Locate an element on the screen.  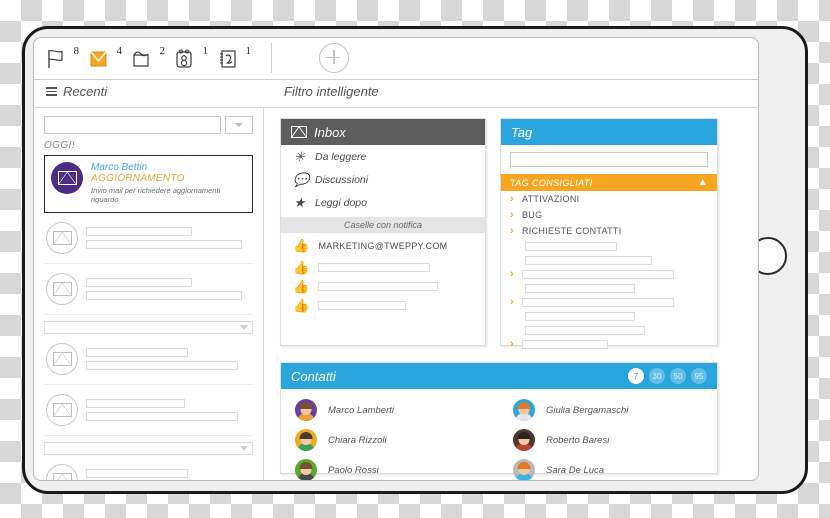
contacts-badge-group: 7 30 50 95 is located at coordinates (667, 376).